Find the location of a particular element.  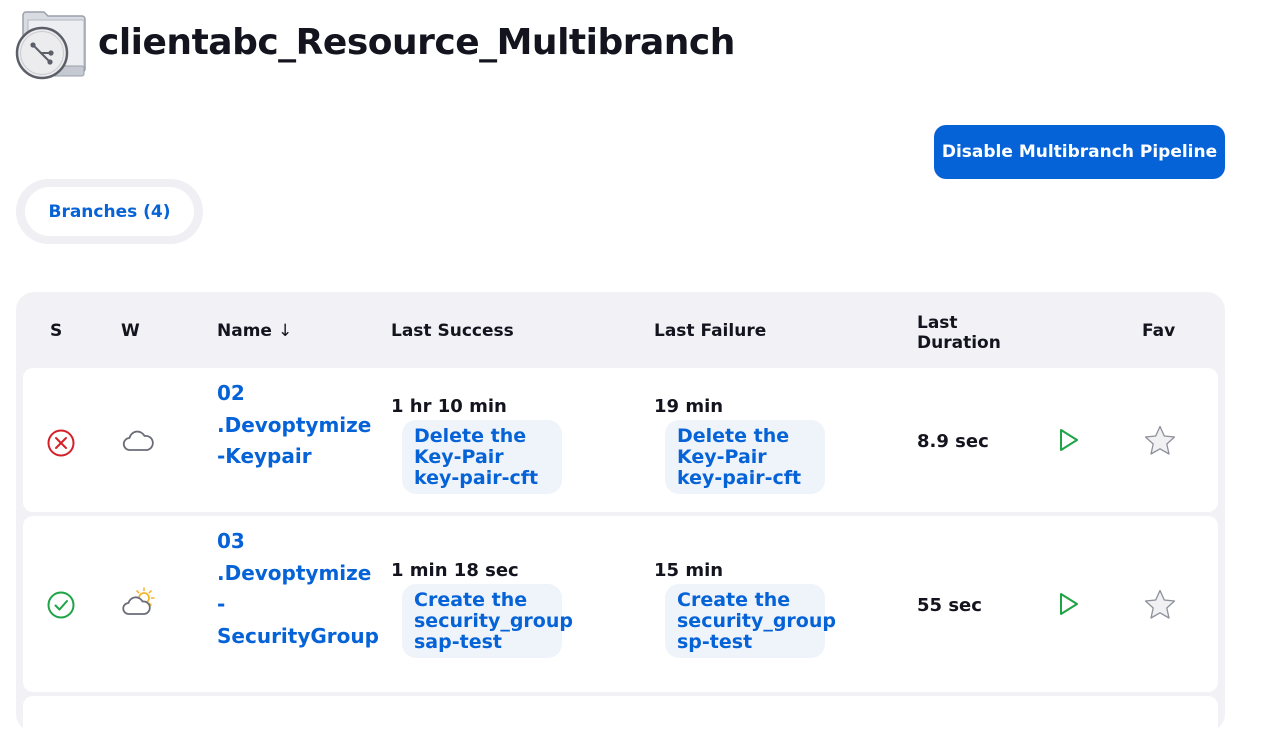

branch-name-line: 03 is located at coordinates (231, 541).